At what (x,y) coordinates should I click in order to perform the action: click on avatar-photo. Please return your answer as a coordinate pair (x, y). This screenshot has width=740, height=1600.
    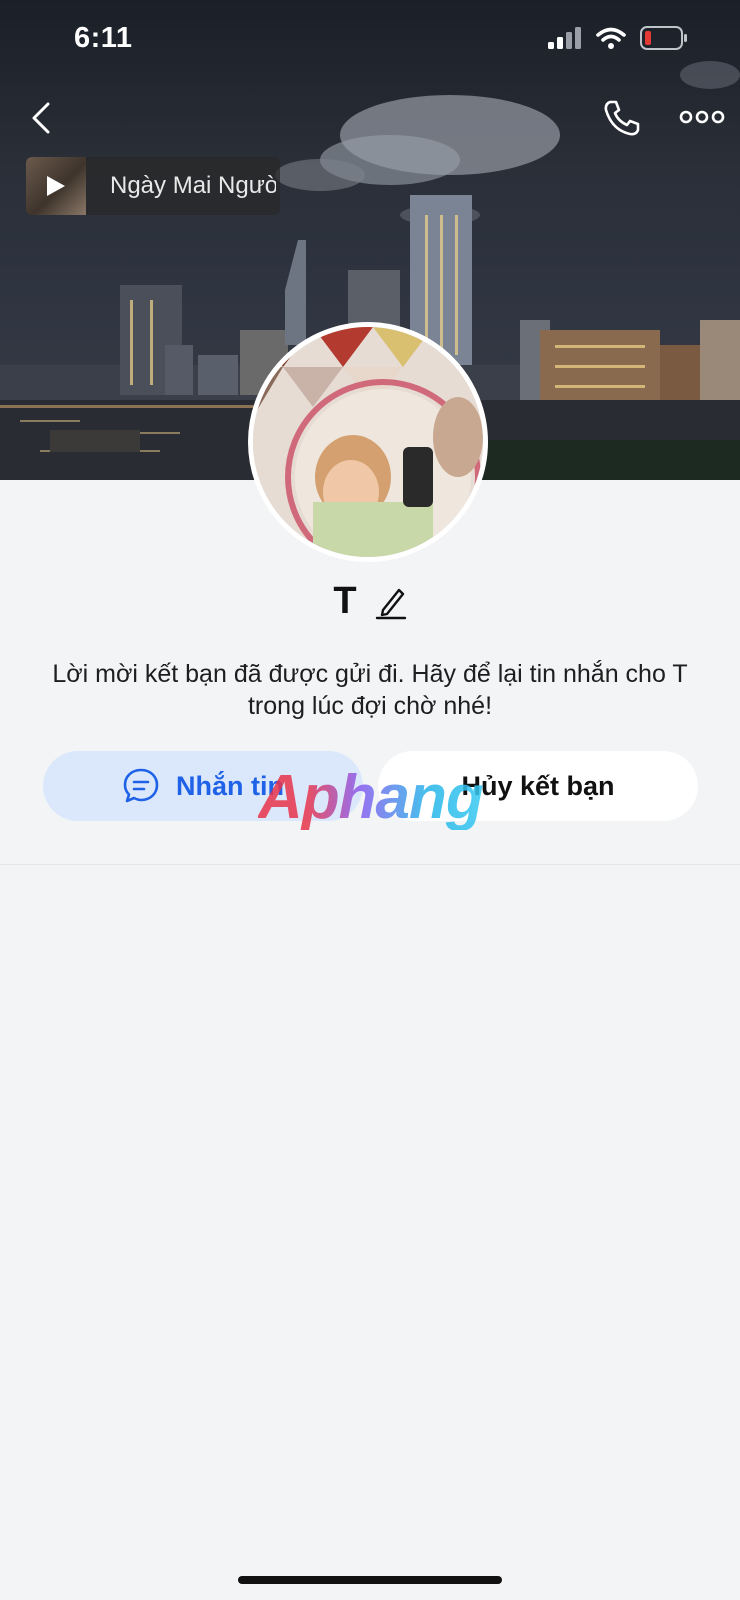
    Looking at the image, I should click on (368, 442).